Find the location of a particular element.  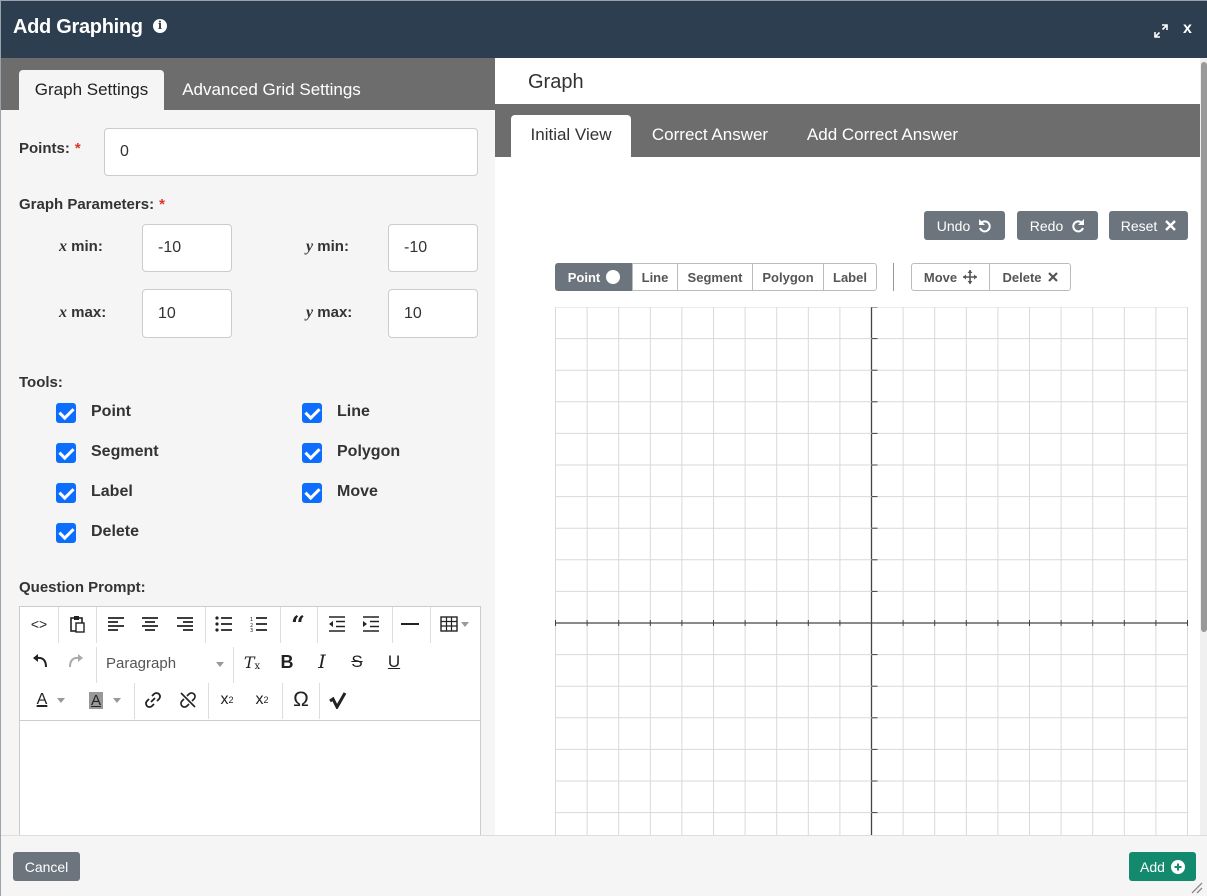

clear-formatting-icon: Tx is located at coordinates (252, 662).